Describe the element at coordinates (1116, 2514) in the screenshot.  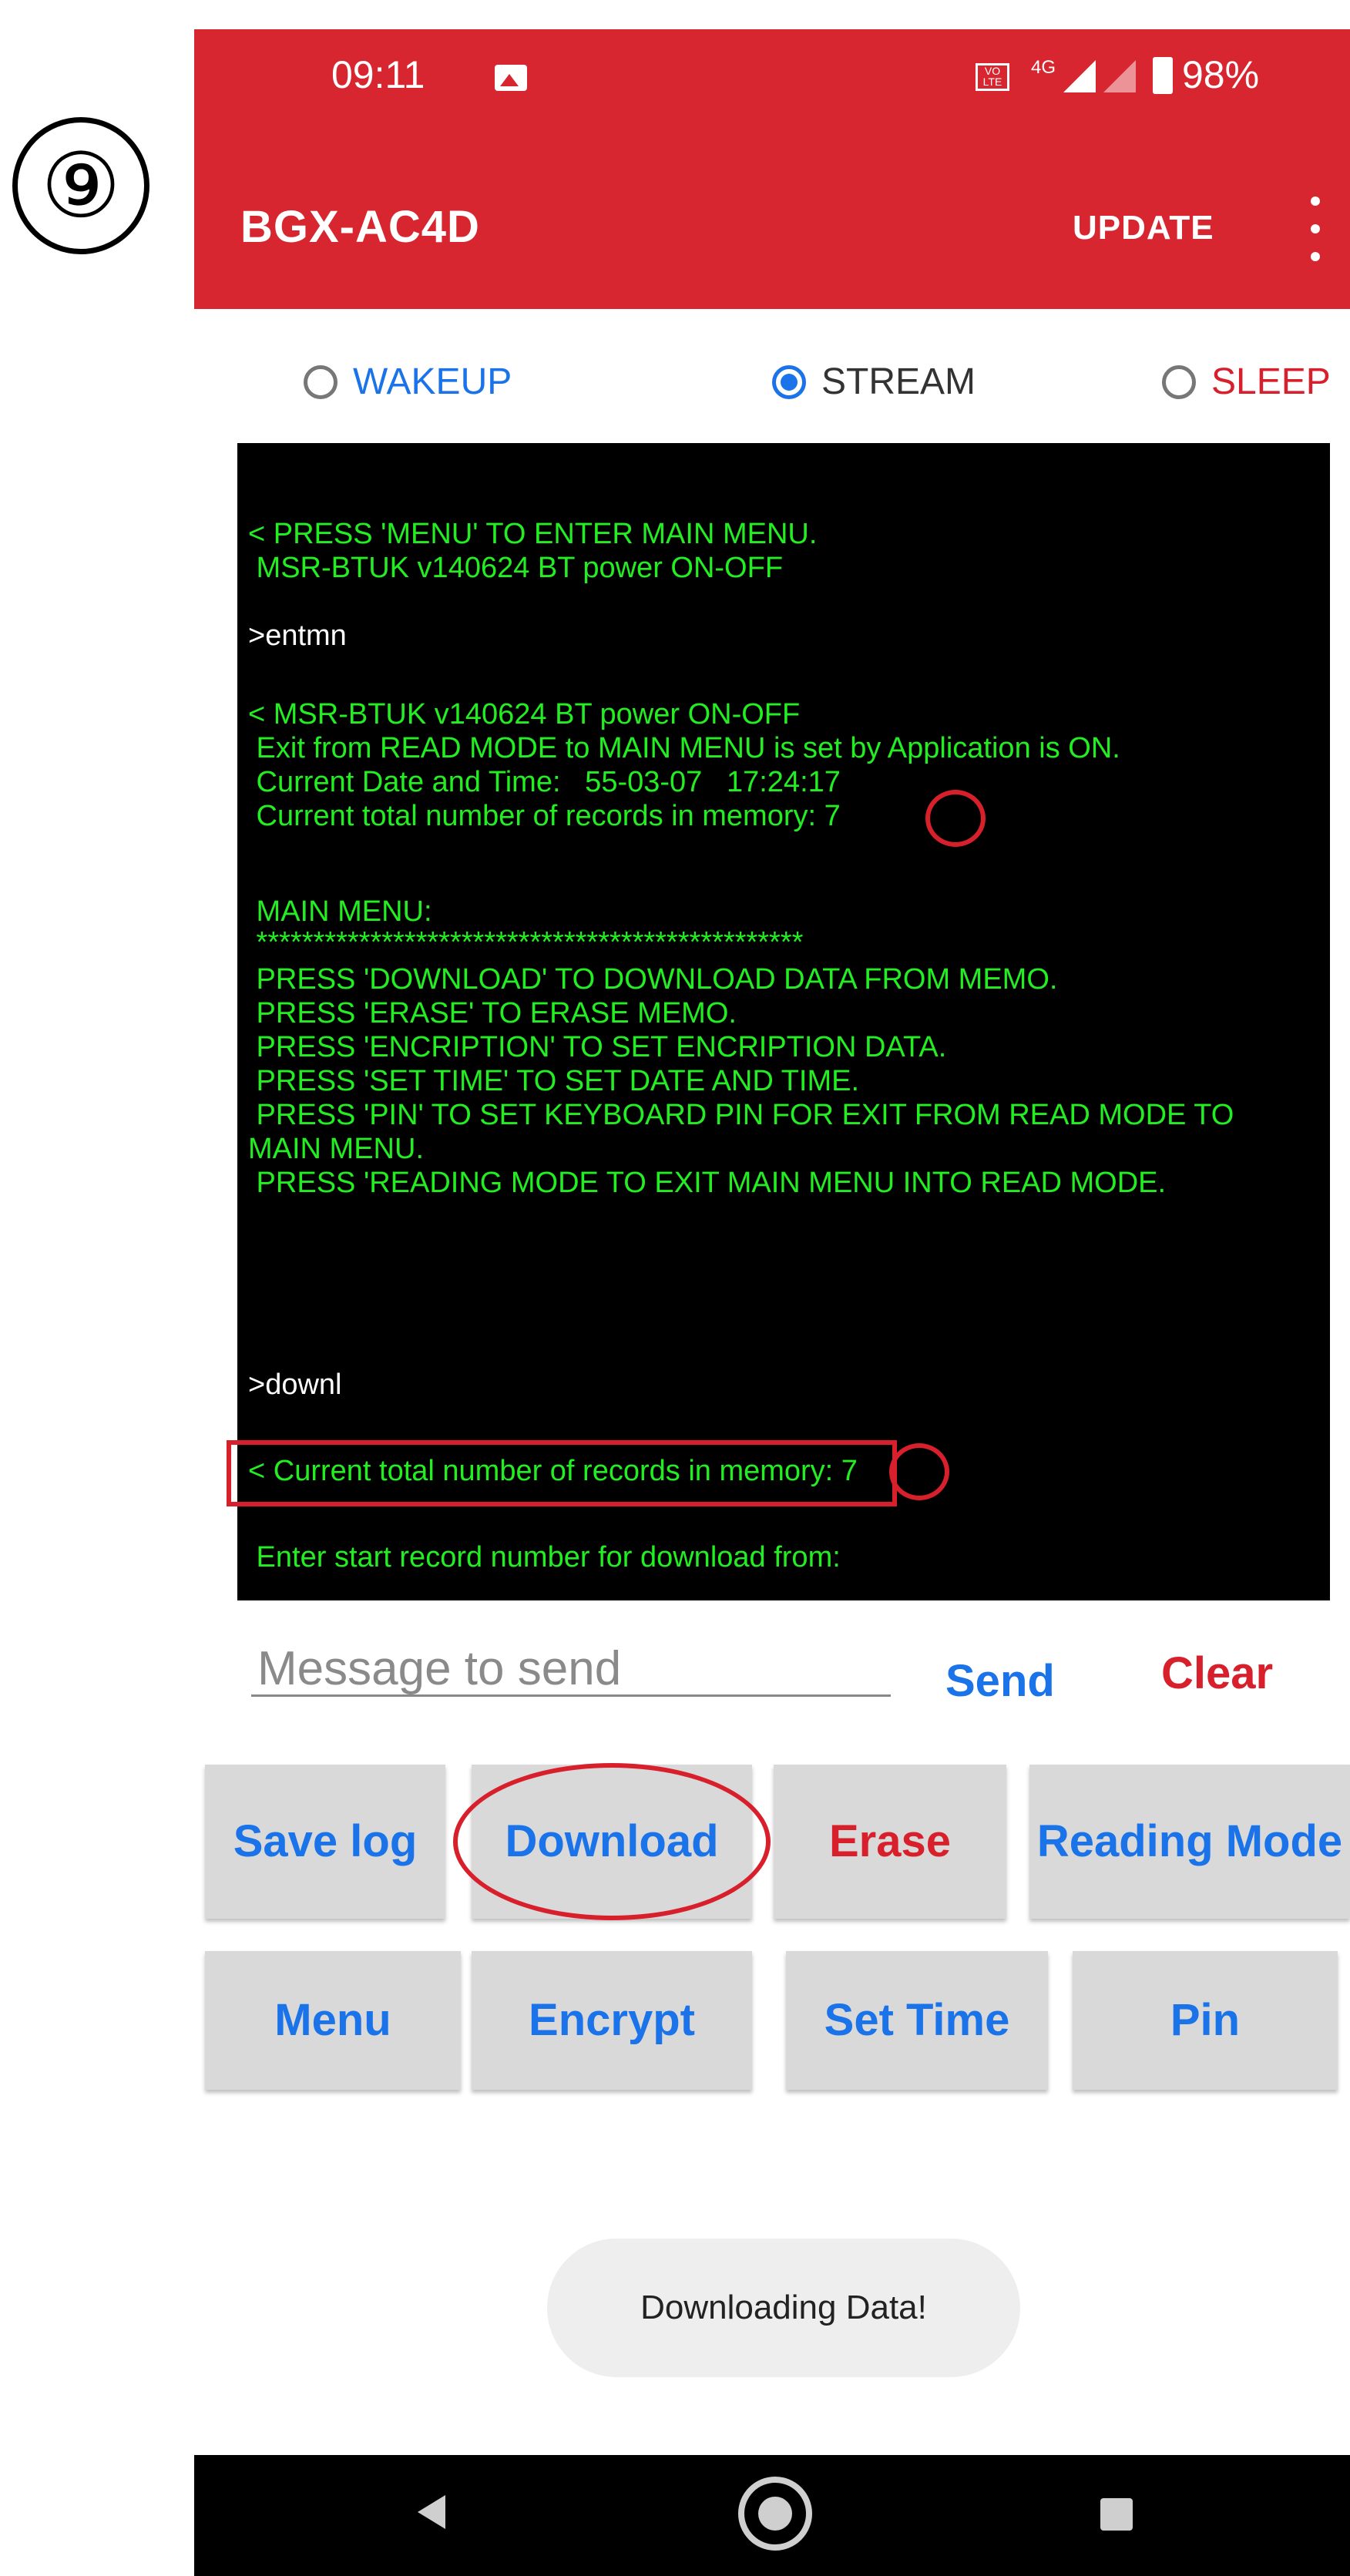
I see `recent-apps-icon` at that location.